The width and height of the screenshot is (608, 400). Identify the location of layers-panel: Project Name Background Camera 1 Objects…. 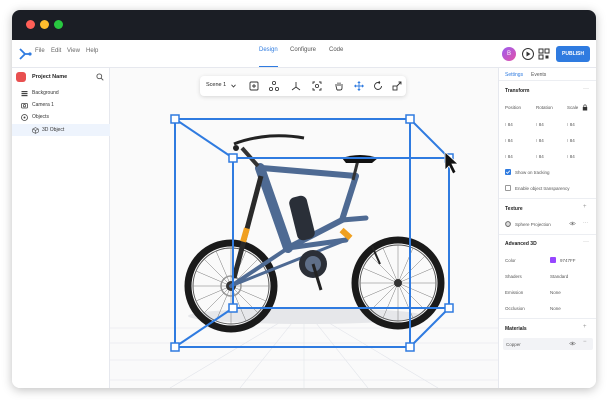
(61, 228).